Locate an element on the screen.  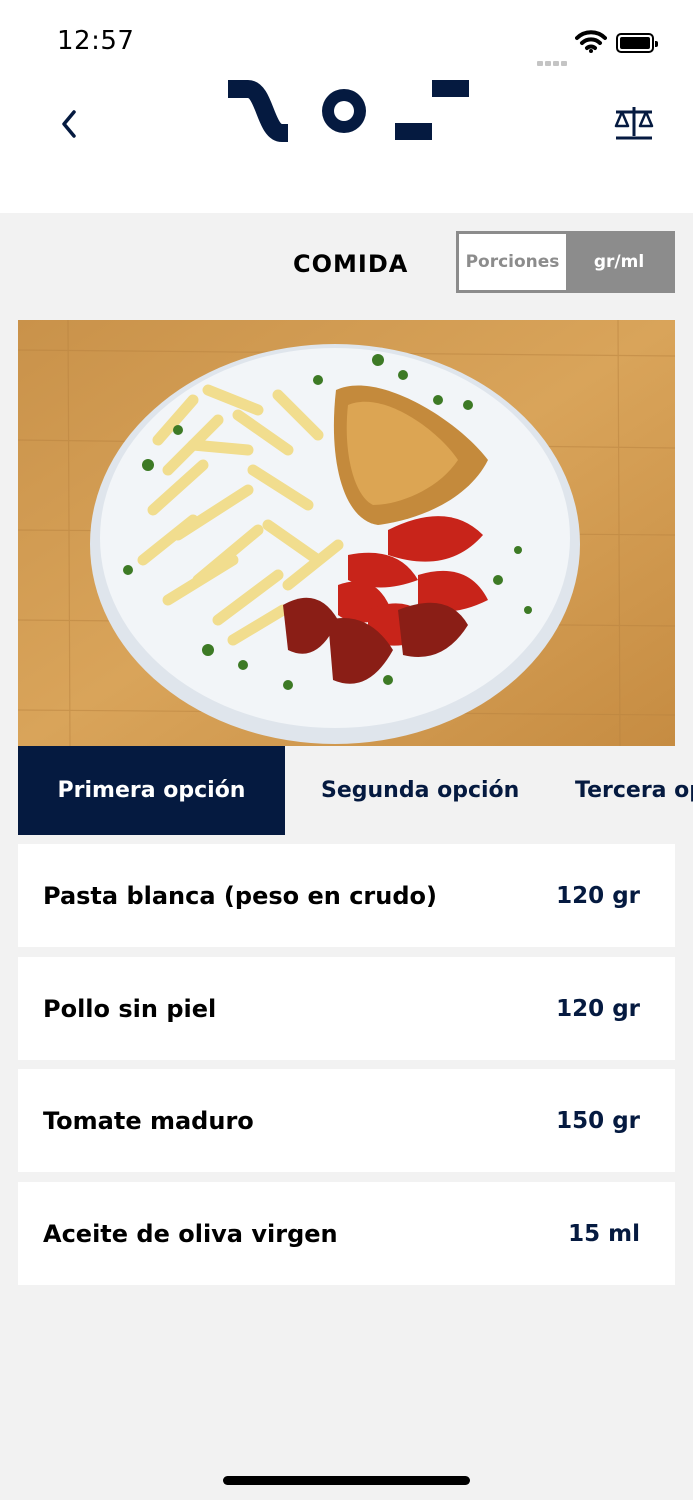
ingredient-quantity: 150 gr is located at coordinates (598, 1120).